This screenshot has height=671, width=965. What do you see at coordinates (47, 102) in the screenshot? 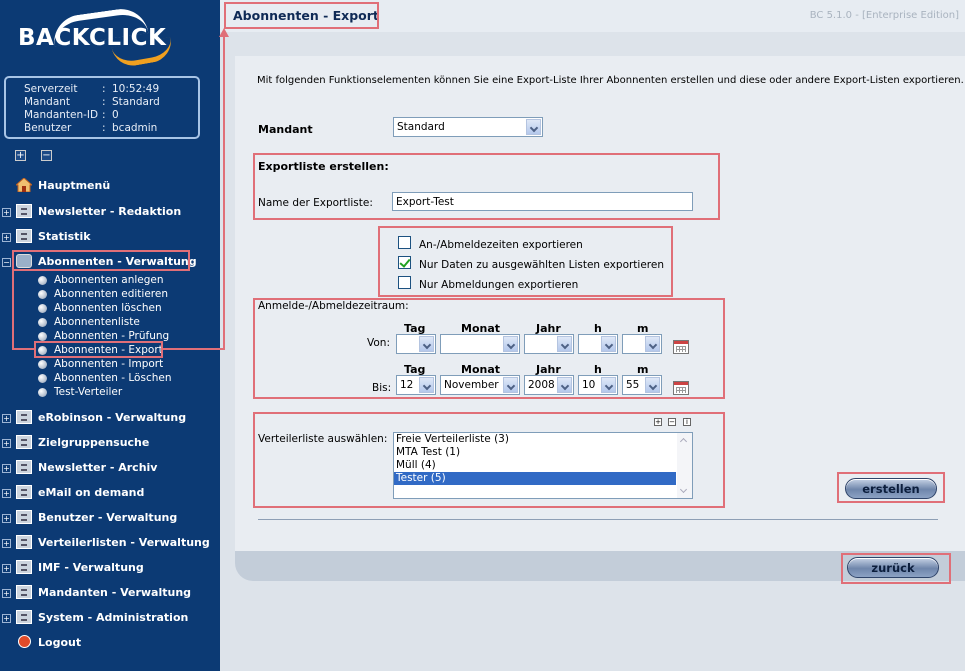
I see `mandant-label: Mandant` at bounding box center [47, 102].